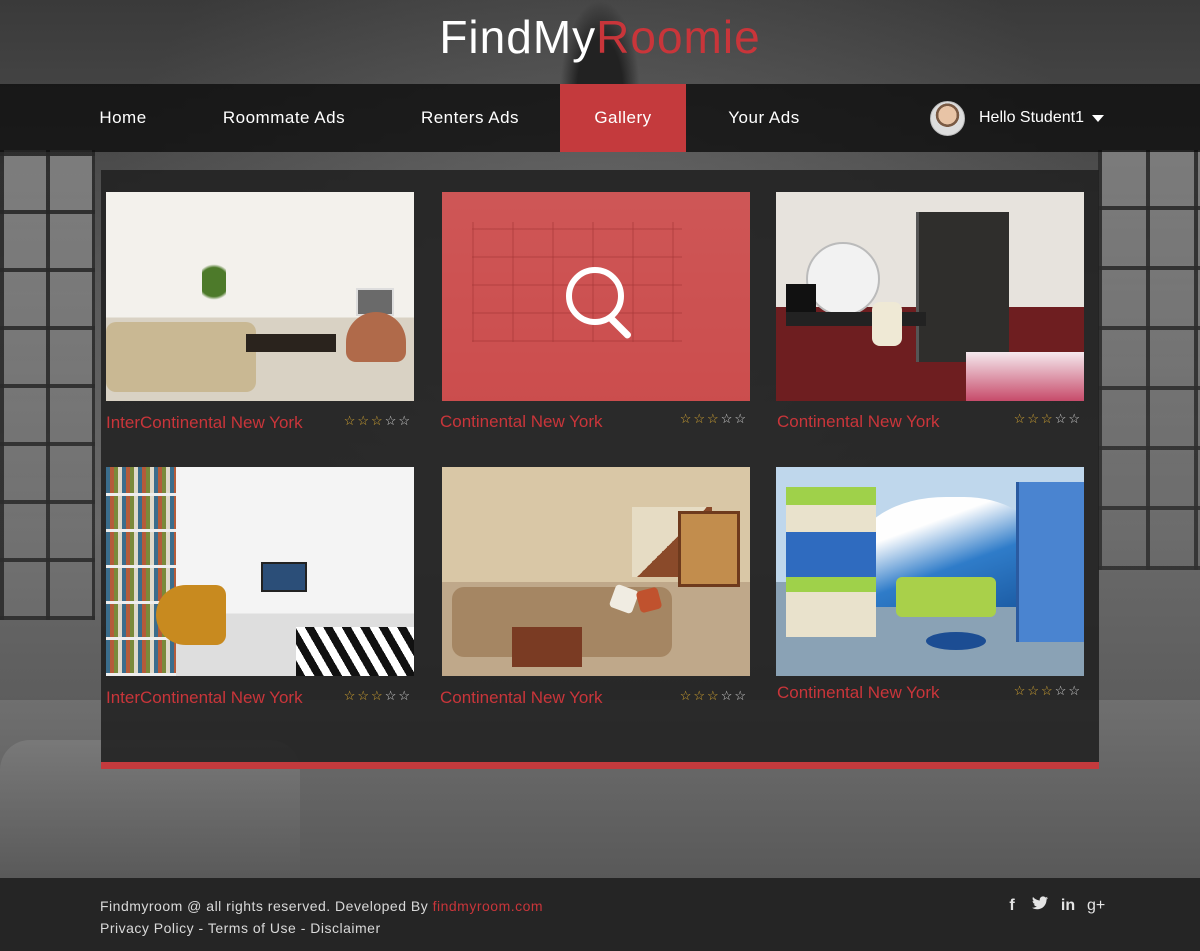 Image resolution: width=1200 pixels, height=951 pixels. What do you see at coordinates (1040, 903) in the screenshot?
I see `twitter-icon-svg` at bounding box center [1040, 903].